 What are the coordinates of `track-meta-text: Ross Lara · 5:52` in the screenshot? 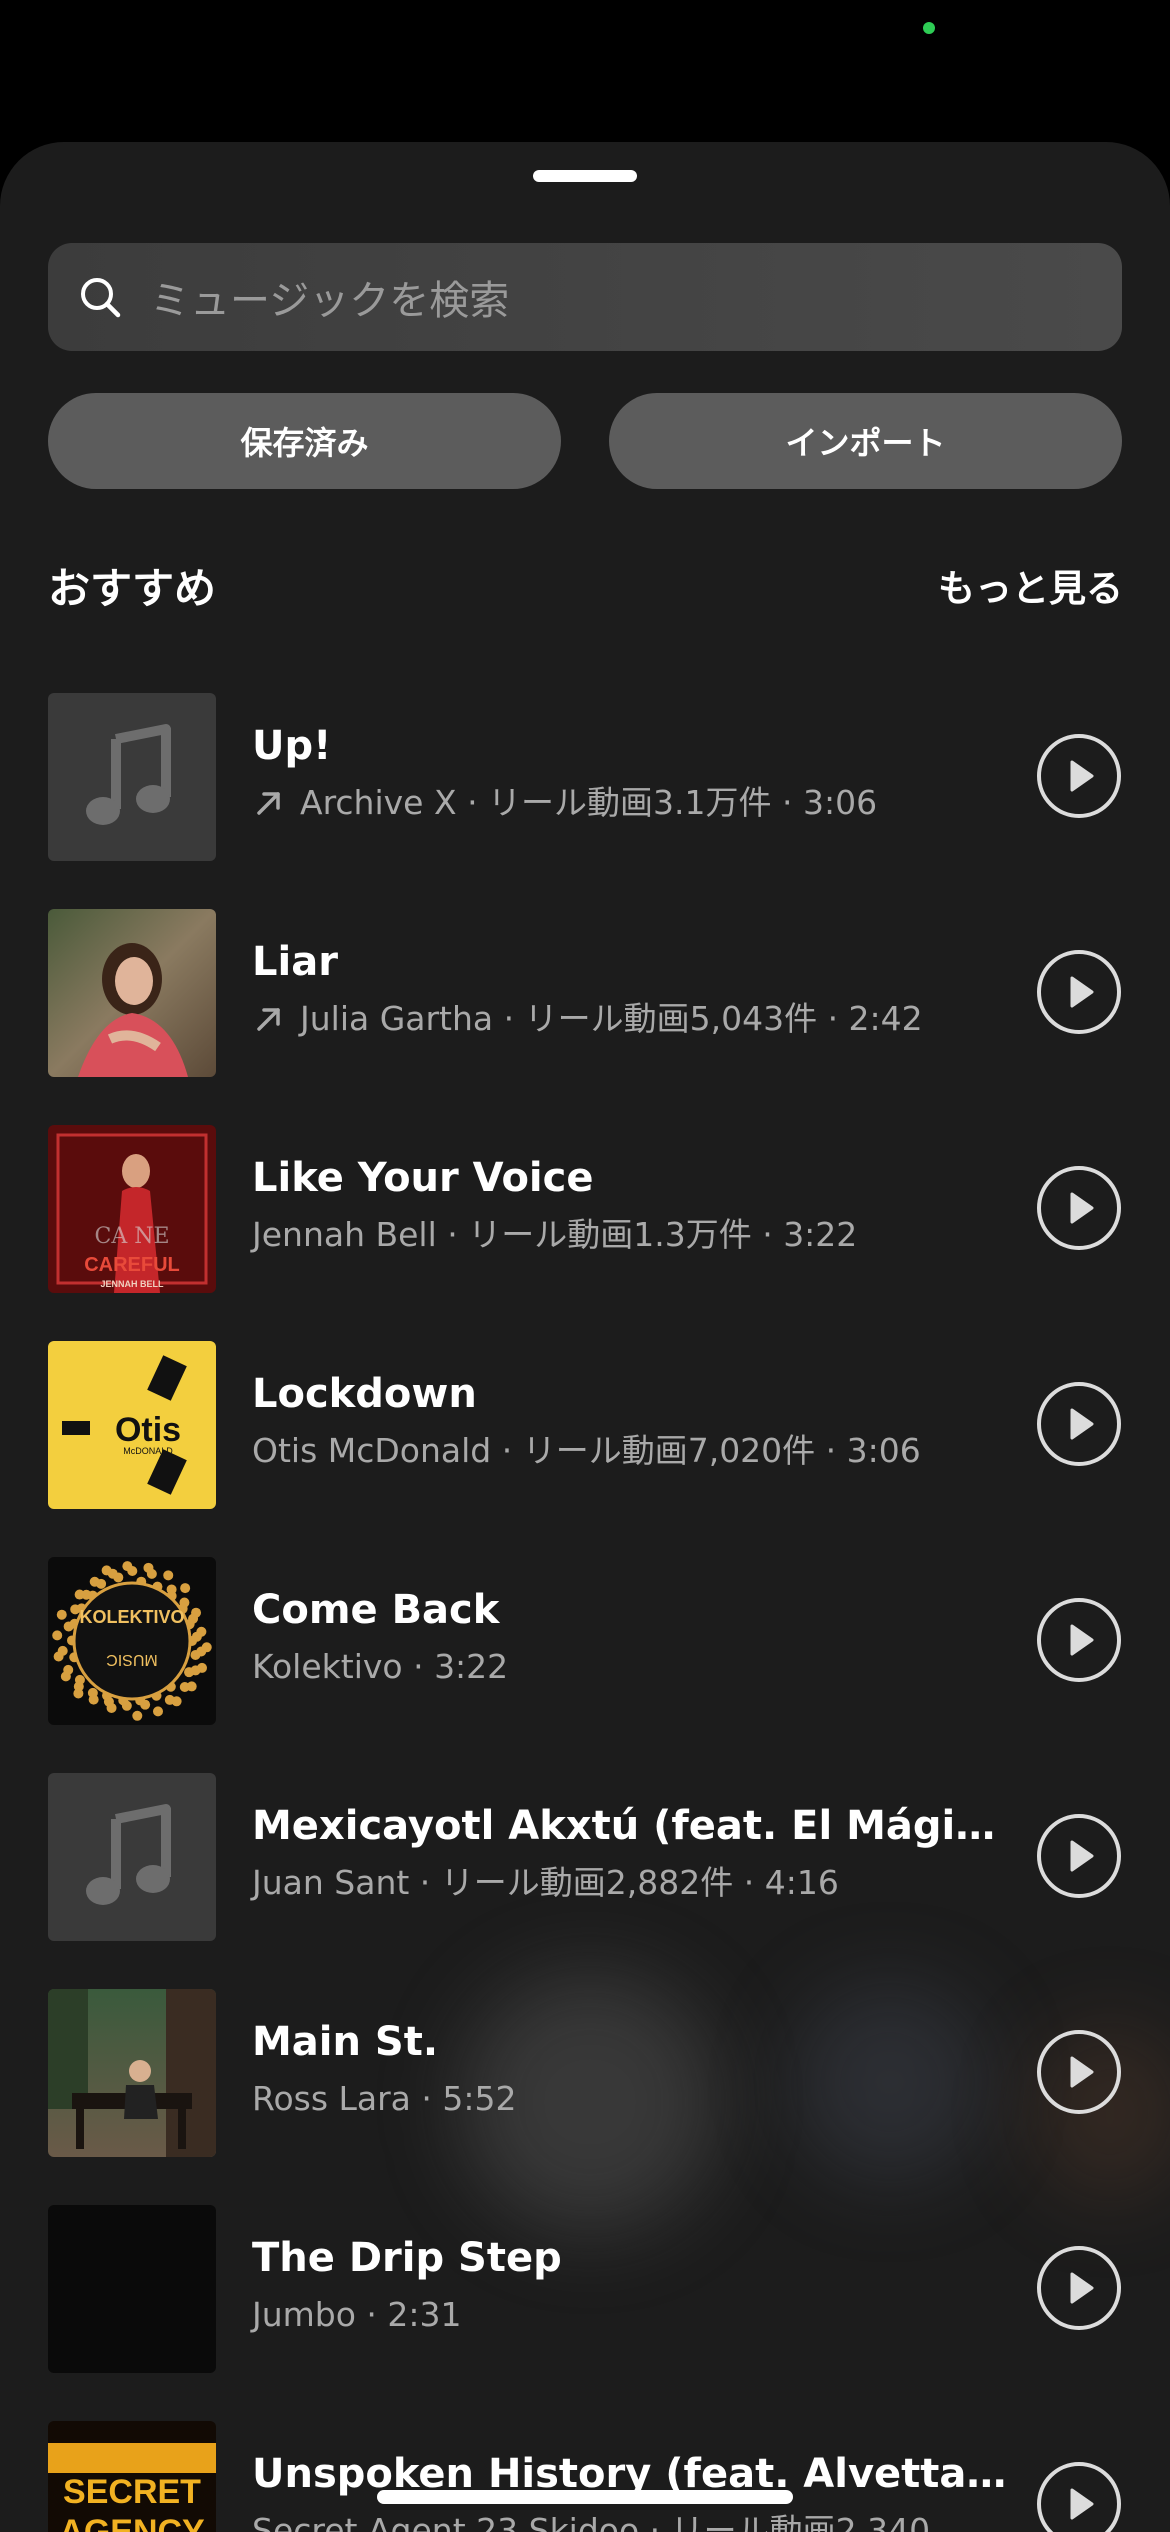 It's located at (384, 2098).